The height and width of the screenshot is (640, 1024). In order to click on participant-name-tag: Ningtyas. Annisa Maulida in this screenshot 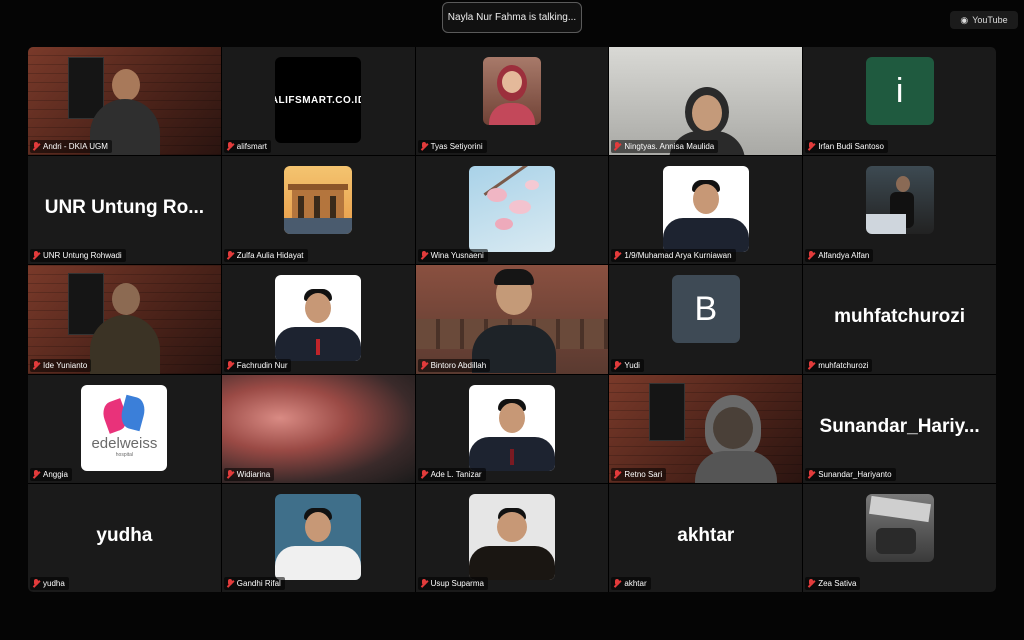, I will do `click(665, 147)`.